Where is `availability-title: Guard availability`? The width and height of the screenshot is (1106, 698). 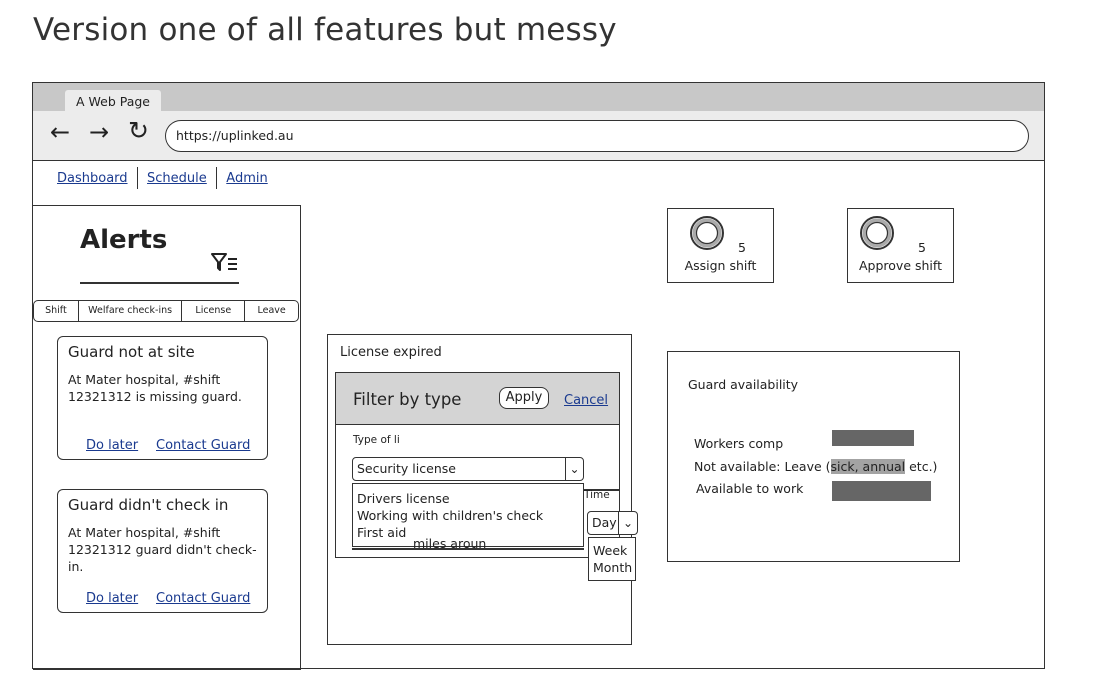 availability-title: Guard availability is located at coordinates (743, 384).